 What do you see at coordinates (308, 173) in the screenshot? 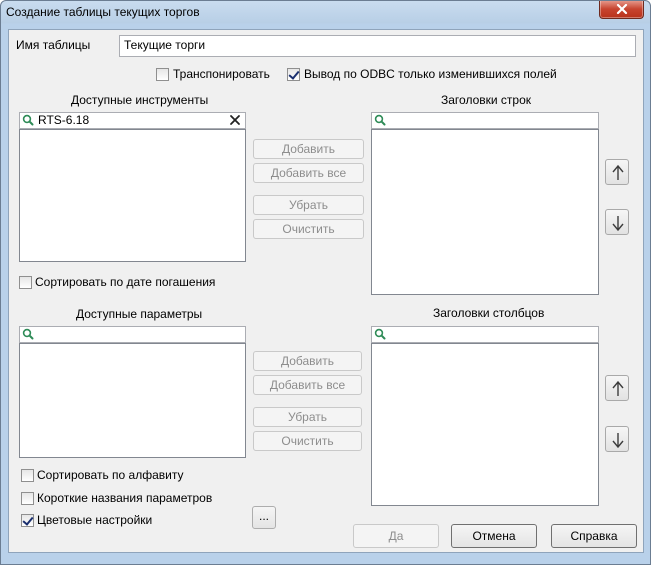
I see `instruments-add-all-button: Добавить все` at bounding box center [308, 173].